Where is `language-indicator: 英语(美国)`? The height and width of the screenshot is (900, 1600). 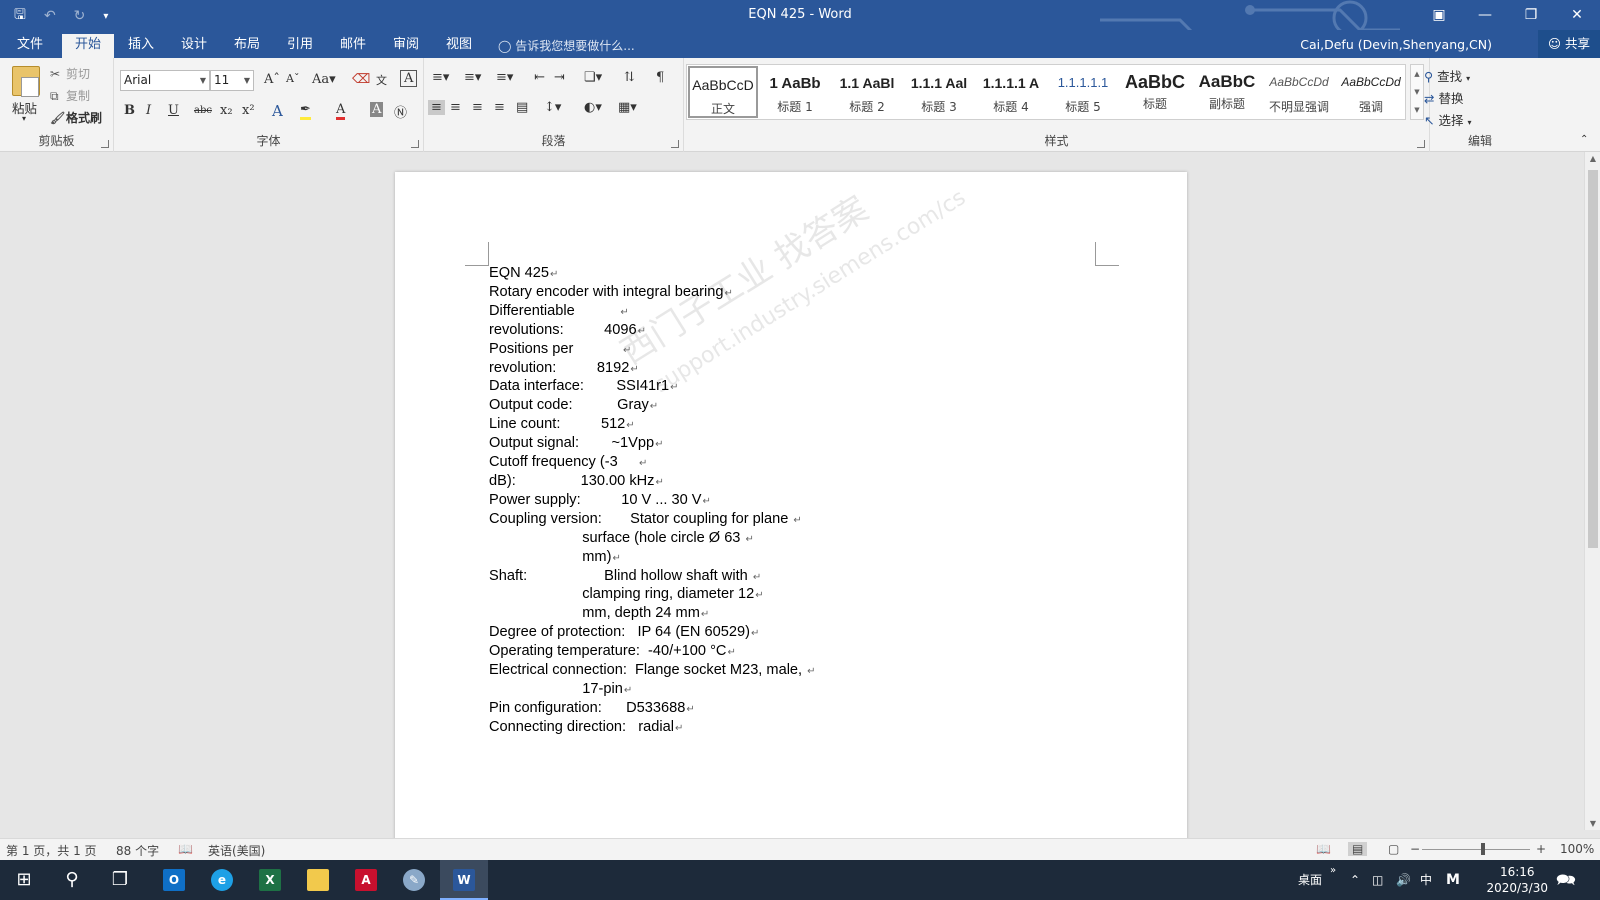
language-indicator: 英语(美国) is located at coordinates (236, 850).